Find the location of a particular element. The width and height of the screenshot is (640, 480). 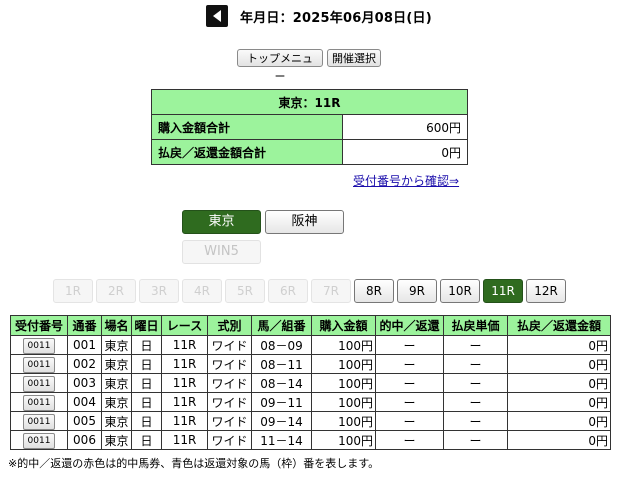

left-arrow-icon is located at coordinates (217, 16).